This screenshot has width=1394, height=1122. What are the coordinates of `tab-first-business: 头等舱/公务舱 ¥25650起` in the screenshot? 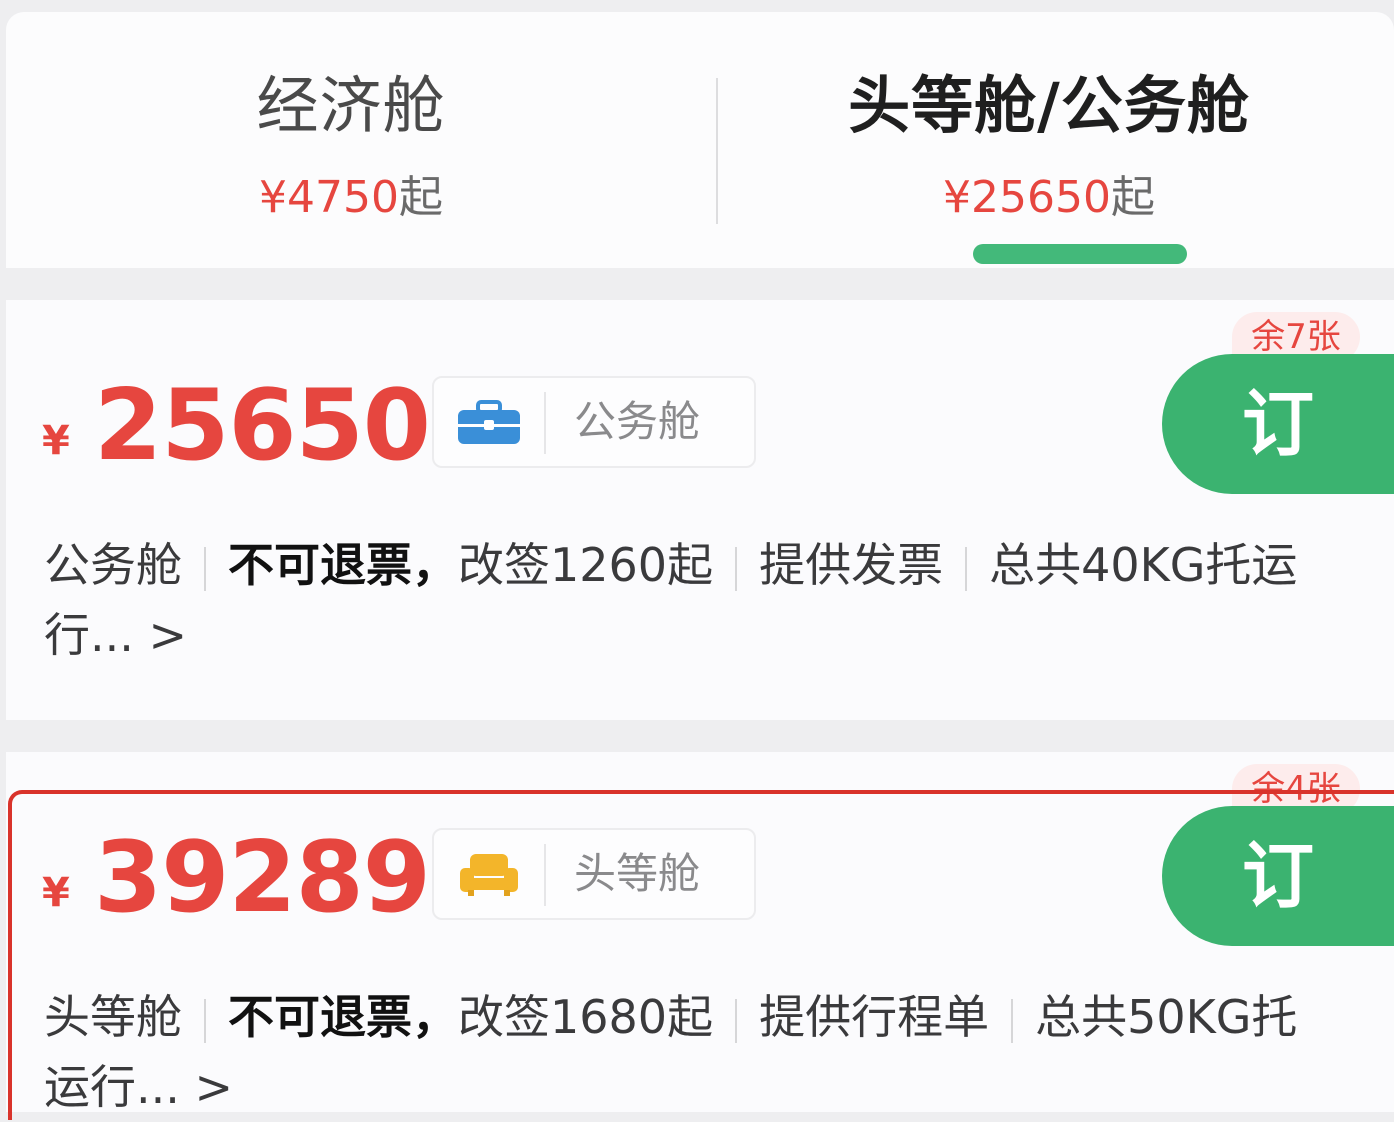 It's located at (1049, 140).